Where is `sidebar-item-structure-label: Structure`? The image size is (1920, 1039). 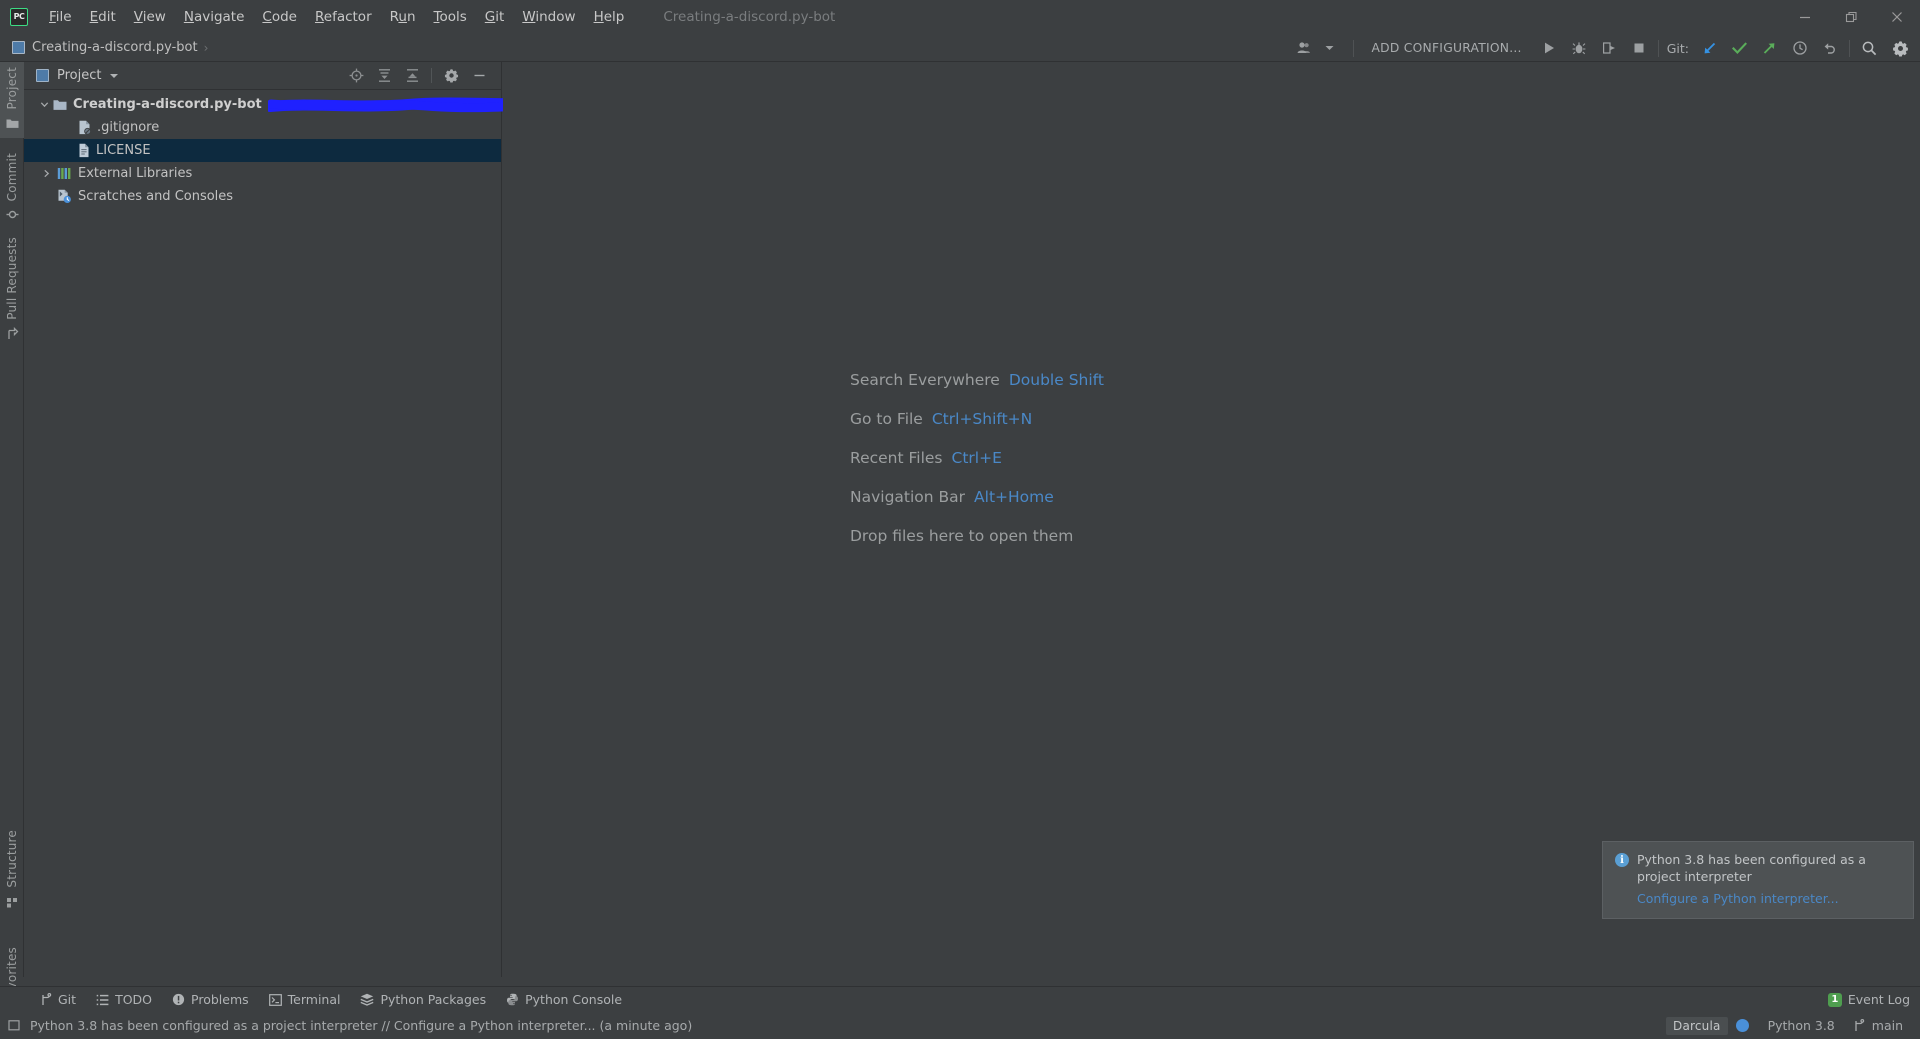
sidebar-item-structure-label: Structure is located at coordinates (12, 859).